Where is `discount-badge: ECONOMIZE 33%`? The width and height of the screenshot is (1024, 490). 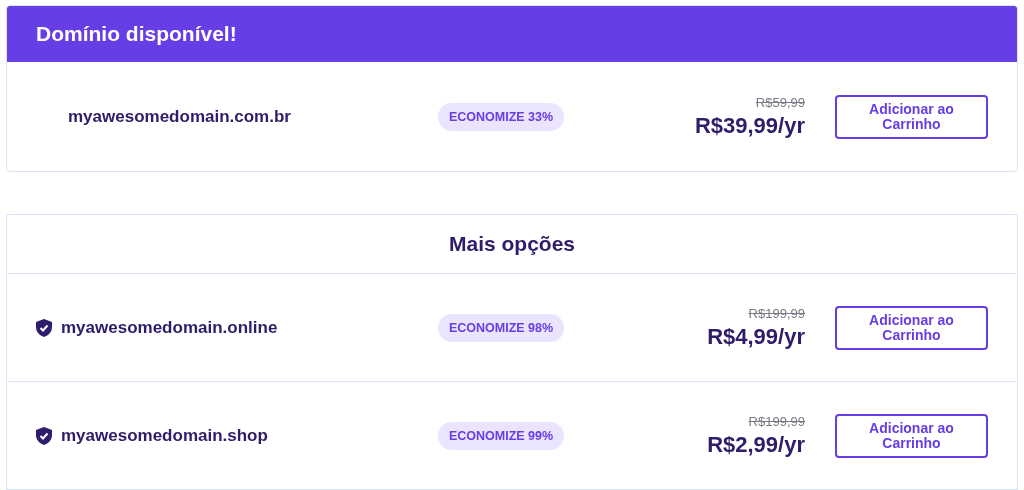
discount-badge: ECONOMIZE 33% is located at coordinates (501, 116).